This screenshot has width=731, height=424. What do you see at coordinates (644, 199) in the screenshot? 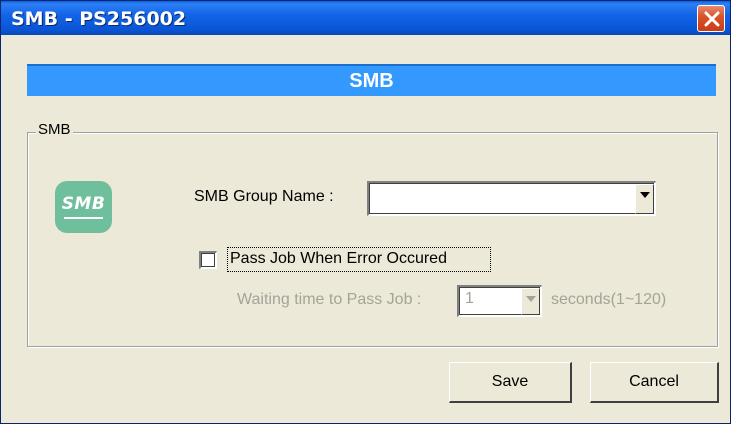
I see `smb-group-name-dropdown-button` at bounding box center [644, 199].